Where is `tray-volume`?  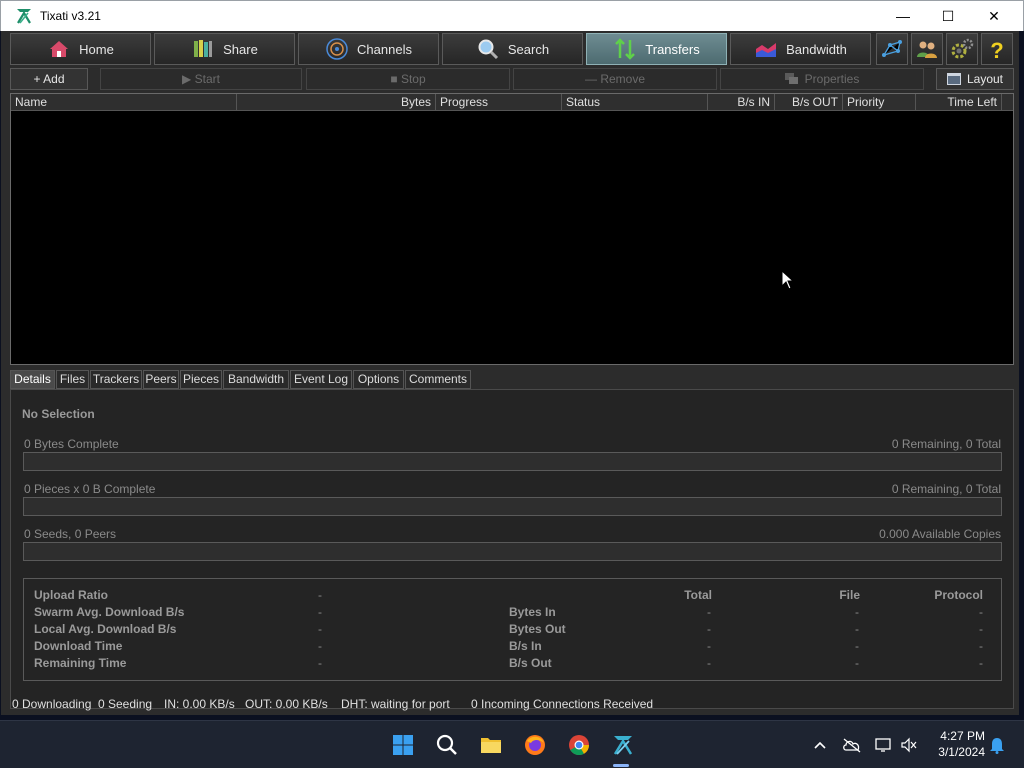
tray-volume is located at coordinates (909, 745).